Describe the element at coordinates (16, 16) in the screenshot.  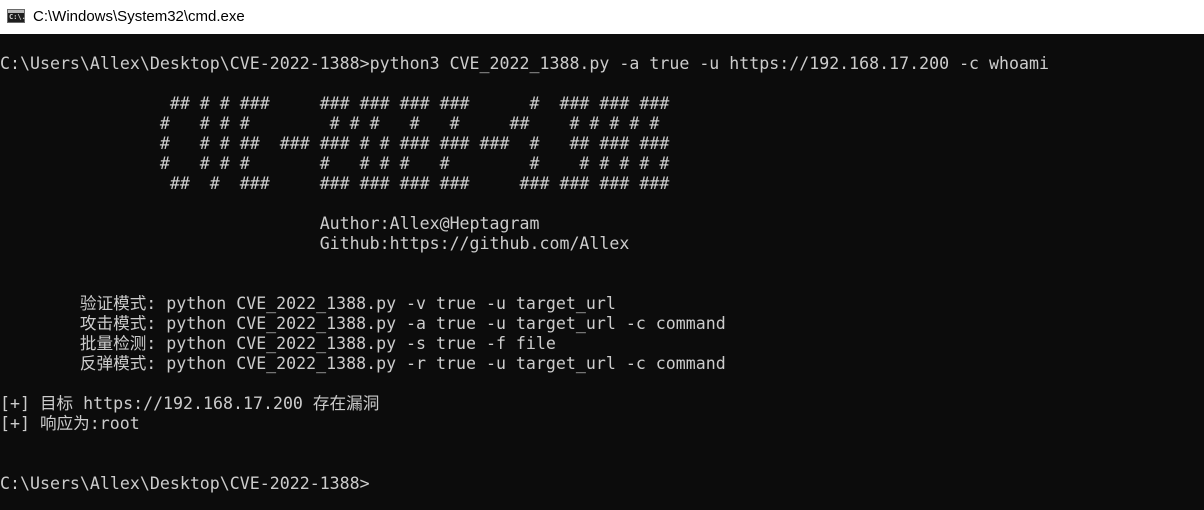
I see `cmd-icon: C:\.` at that location.